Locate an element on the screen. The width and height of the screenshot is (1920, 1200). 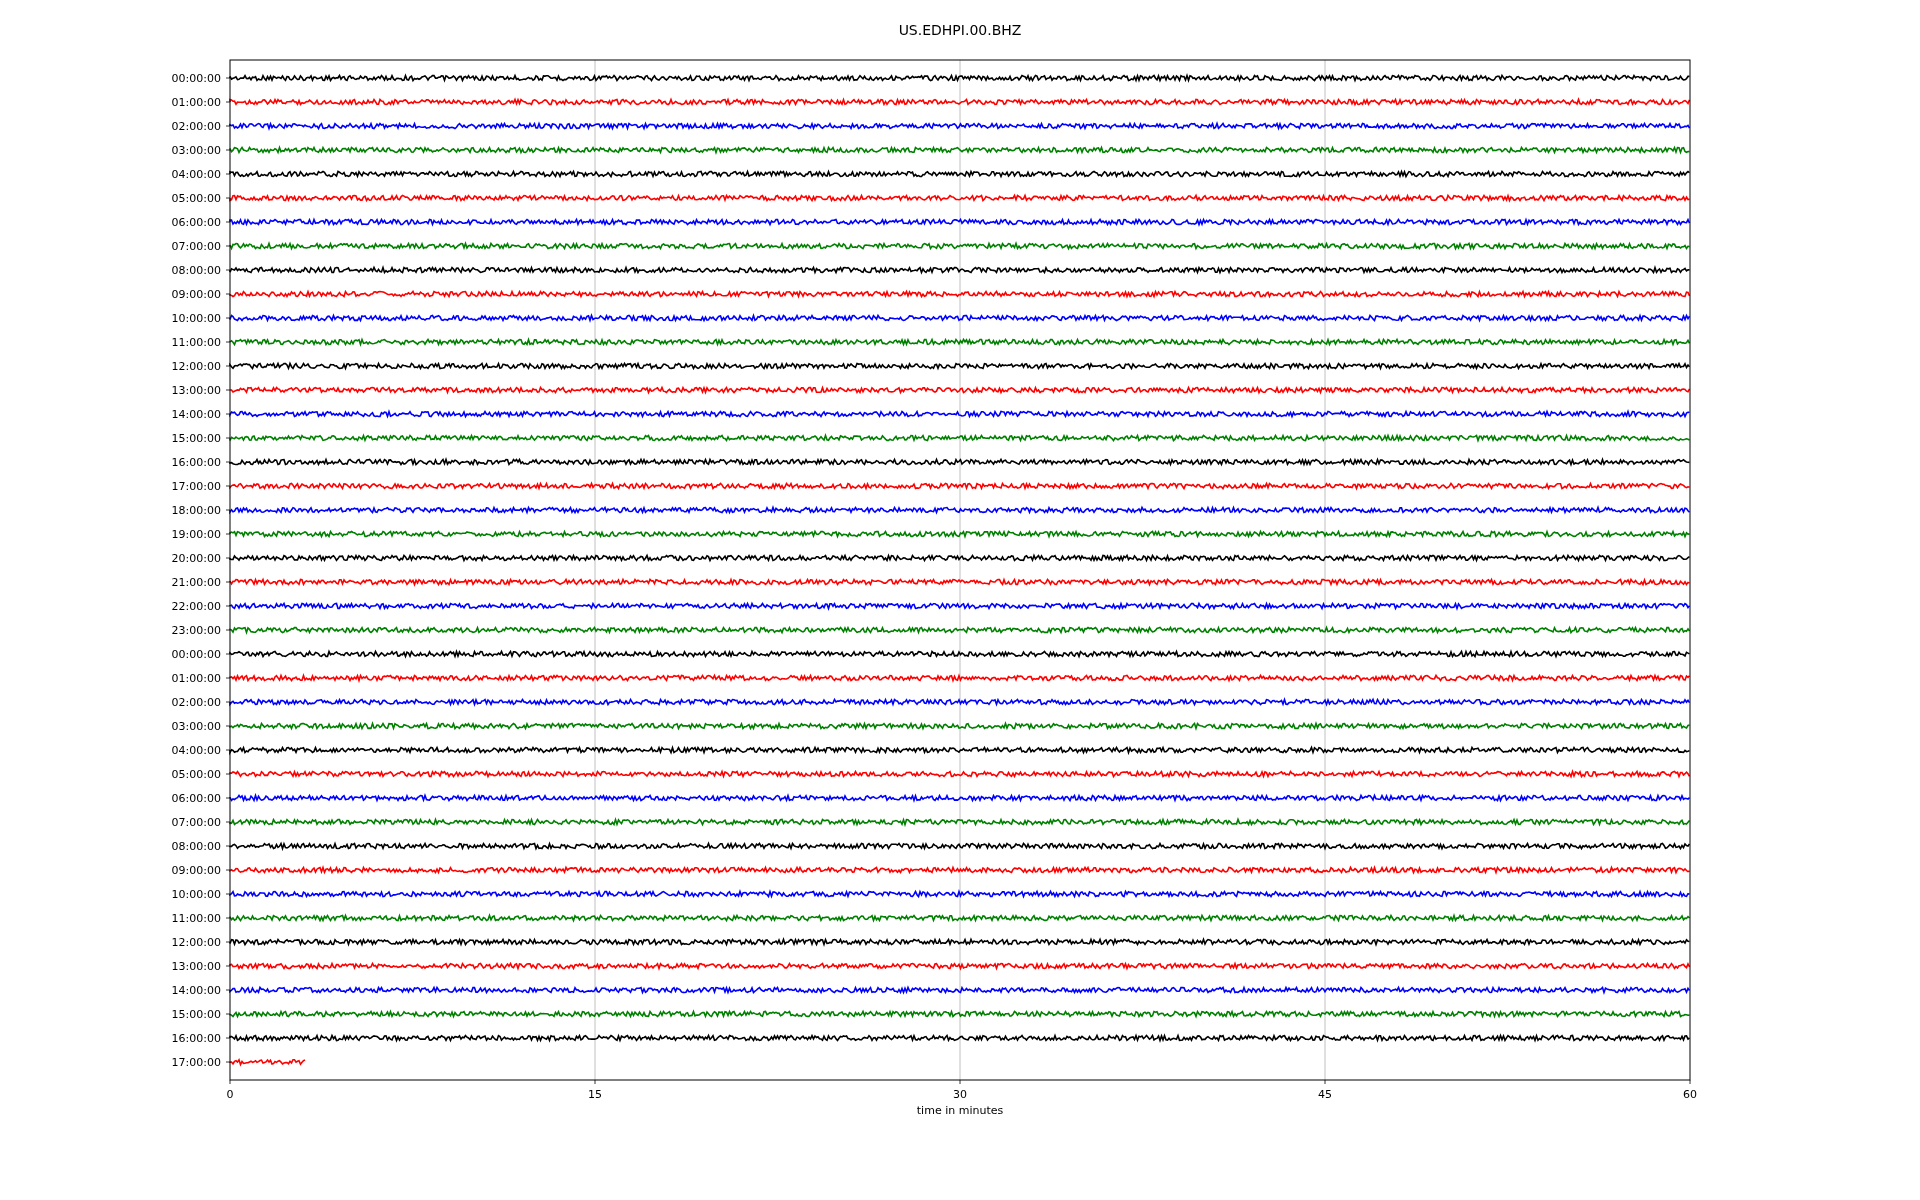
time-label: 20:00:00 is located at coordinates (196, 558).